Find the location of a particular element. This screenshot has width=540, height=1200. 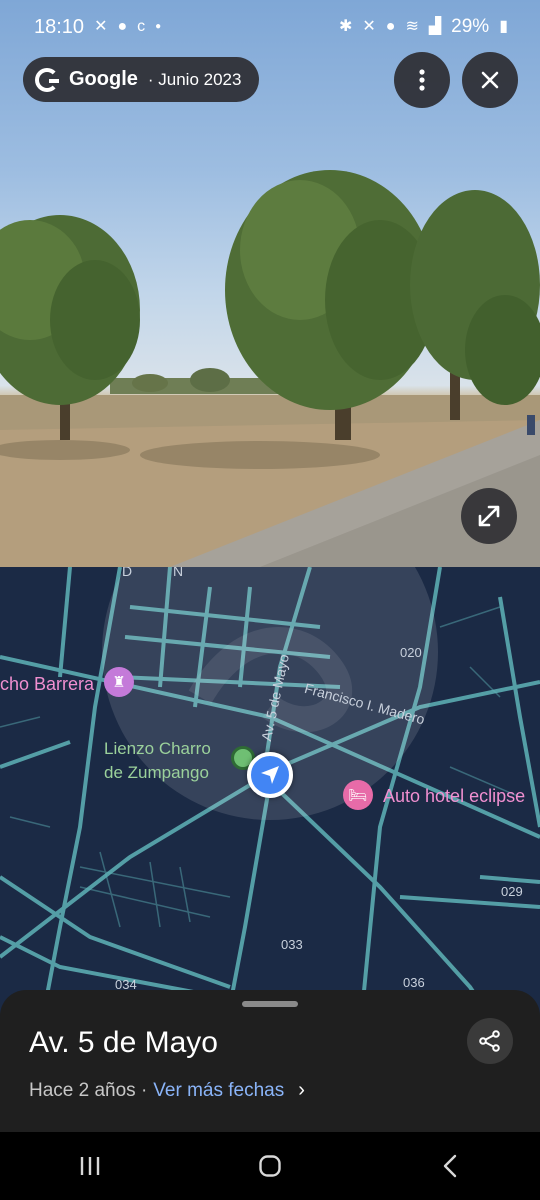

wifi-icon: ≋ is located at coordinates (412, 26).